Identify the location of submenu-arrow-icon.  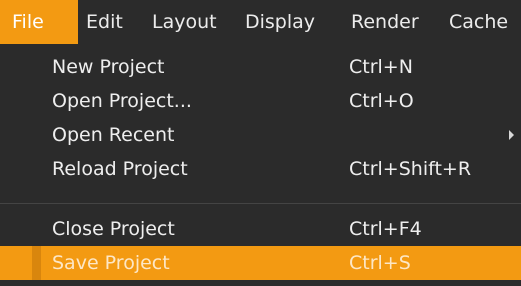
(511, 135).